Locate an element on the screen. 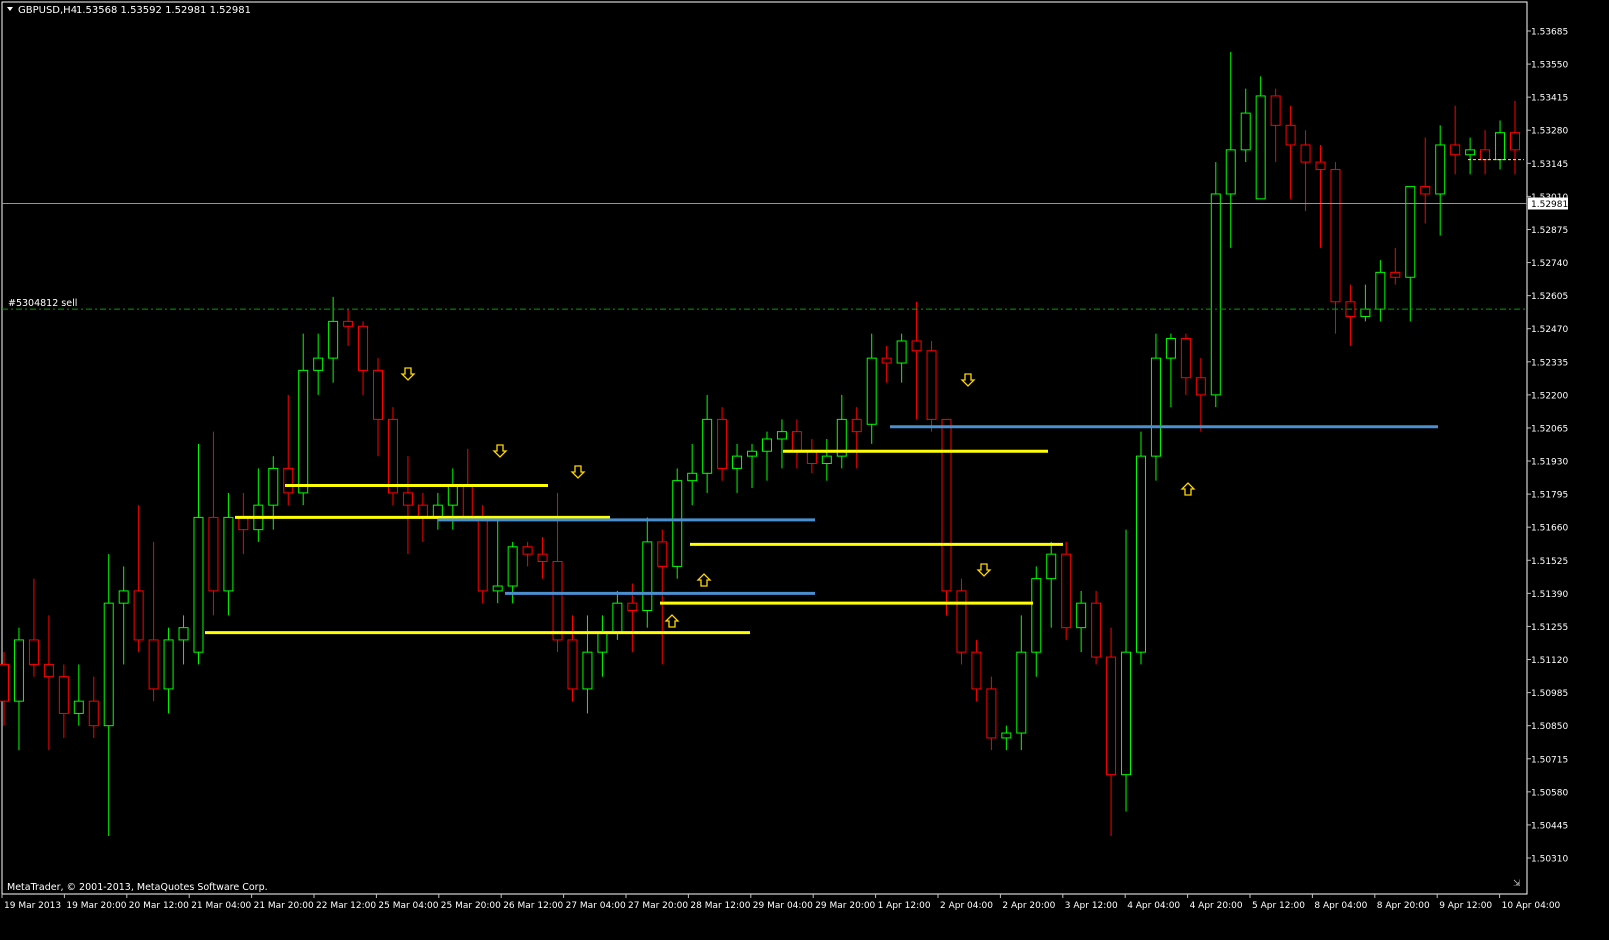 The height and width of the screenshot is (940, 1609). sell-signal-arrow is located at coordinates (500, 451).